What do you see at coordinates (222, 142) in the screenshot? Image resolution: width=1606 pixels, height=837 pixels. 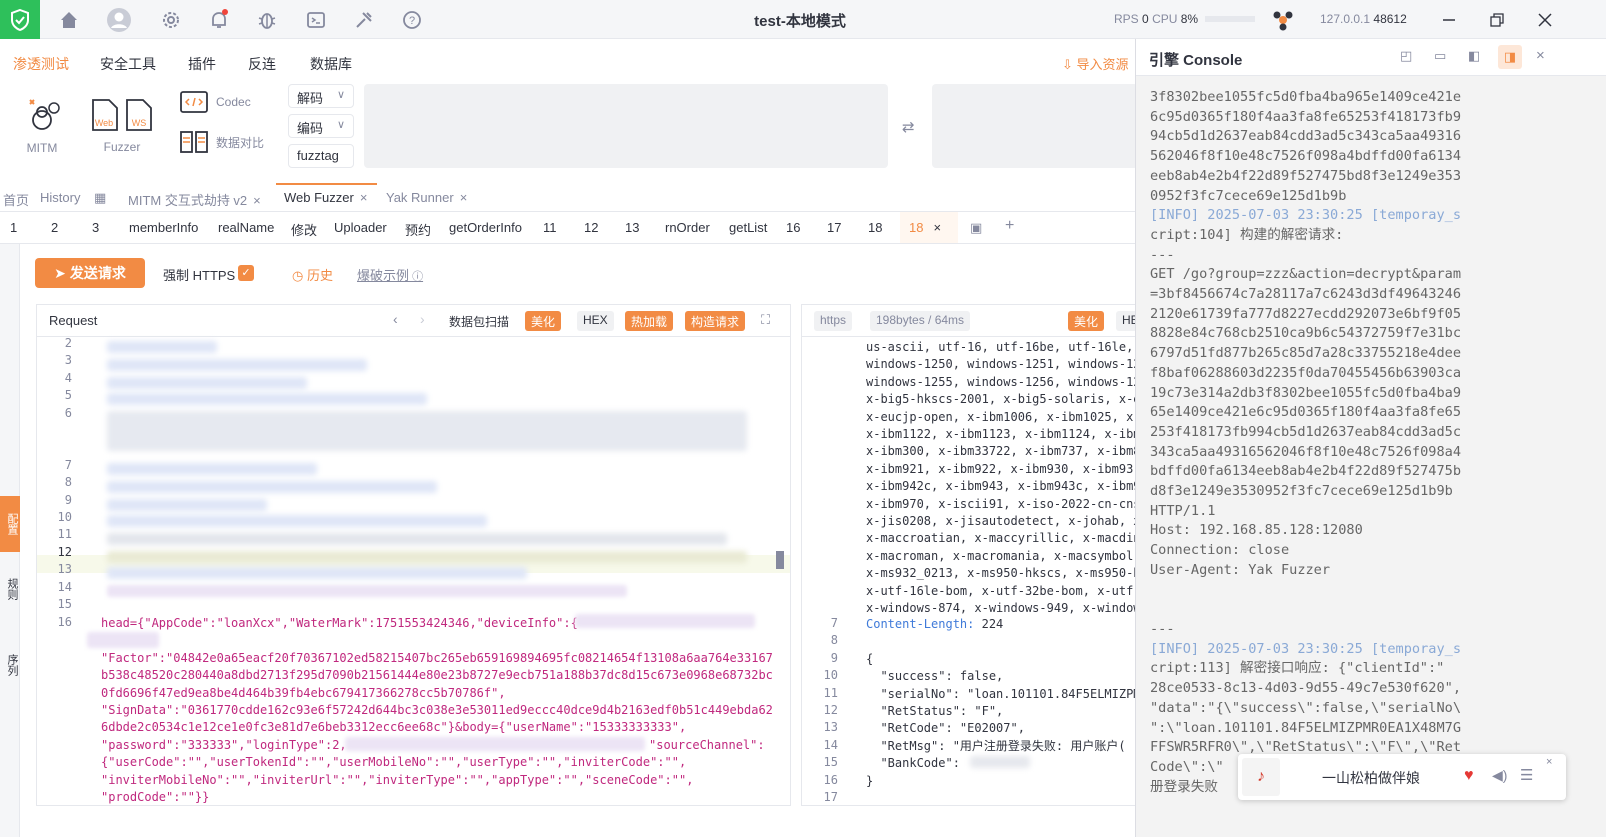 I see `compare-tool: 数据对比` at bounding box center [222, 142].